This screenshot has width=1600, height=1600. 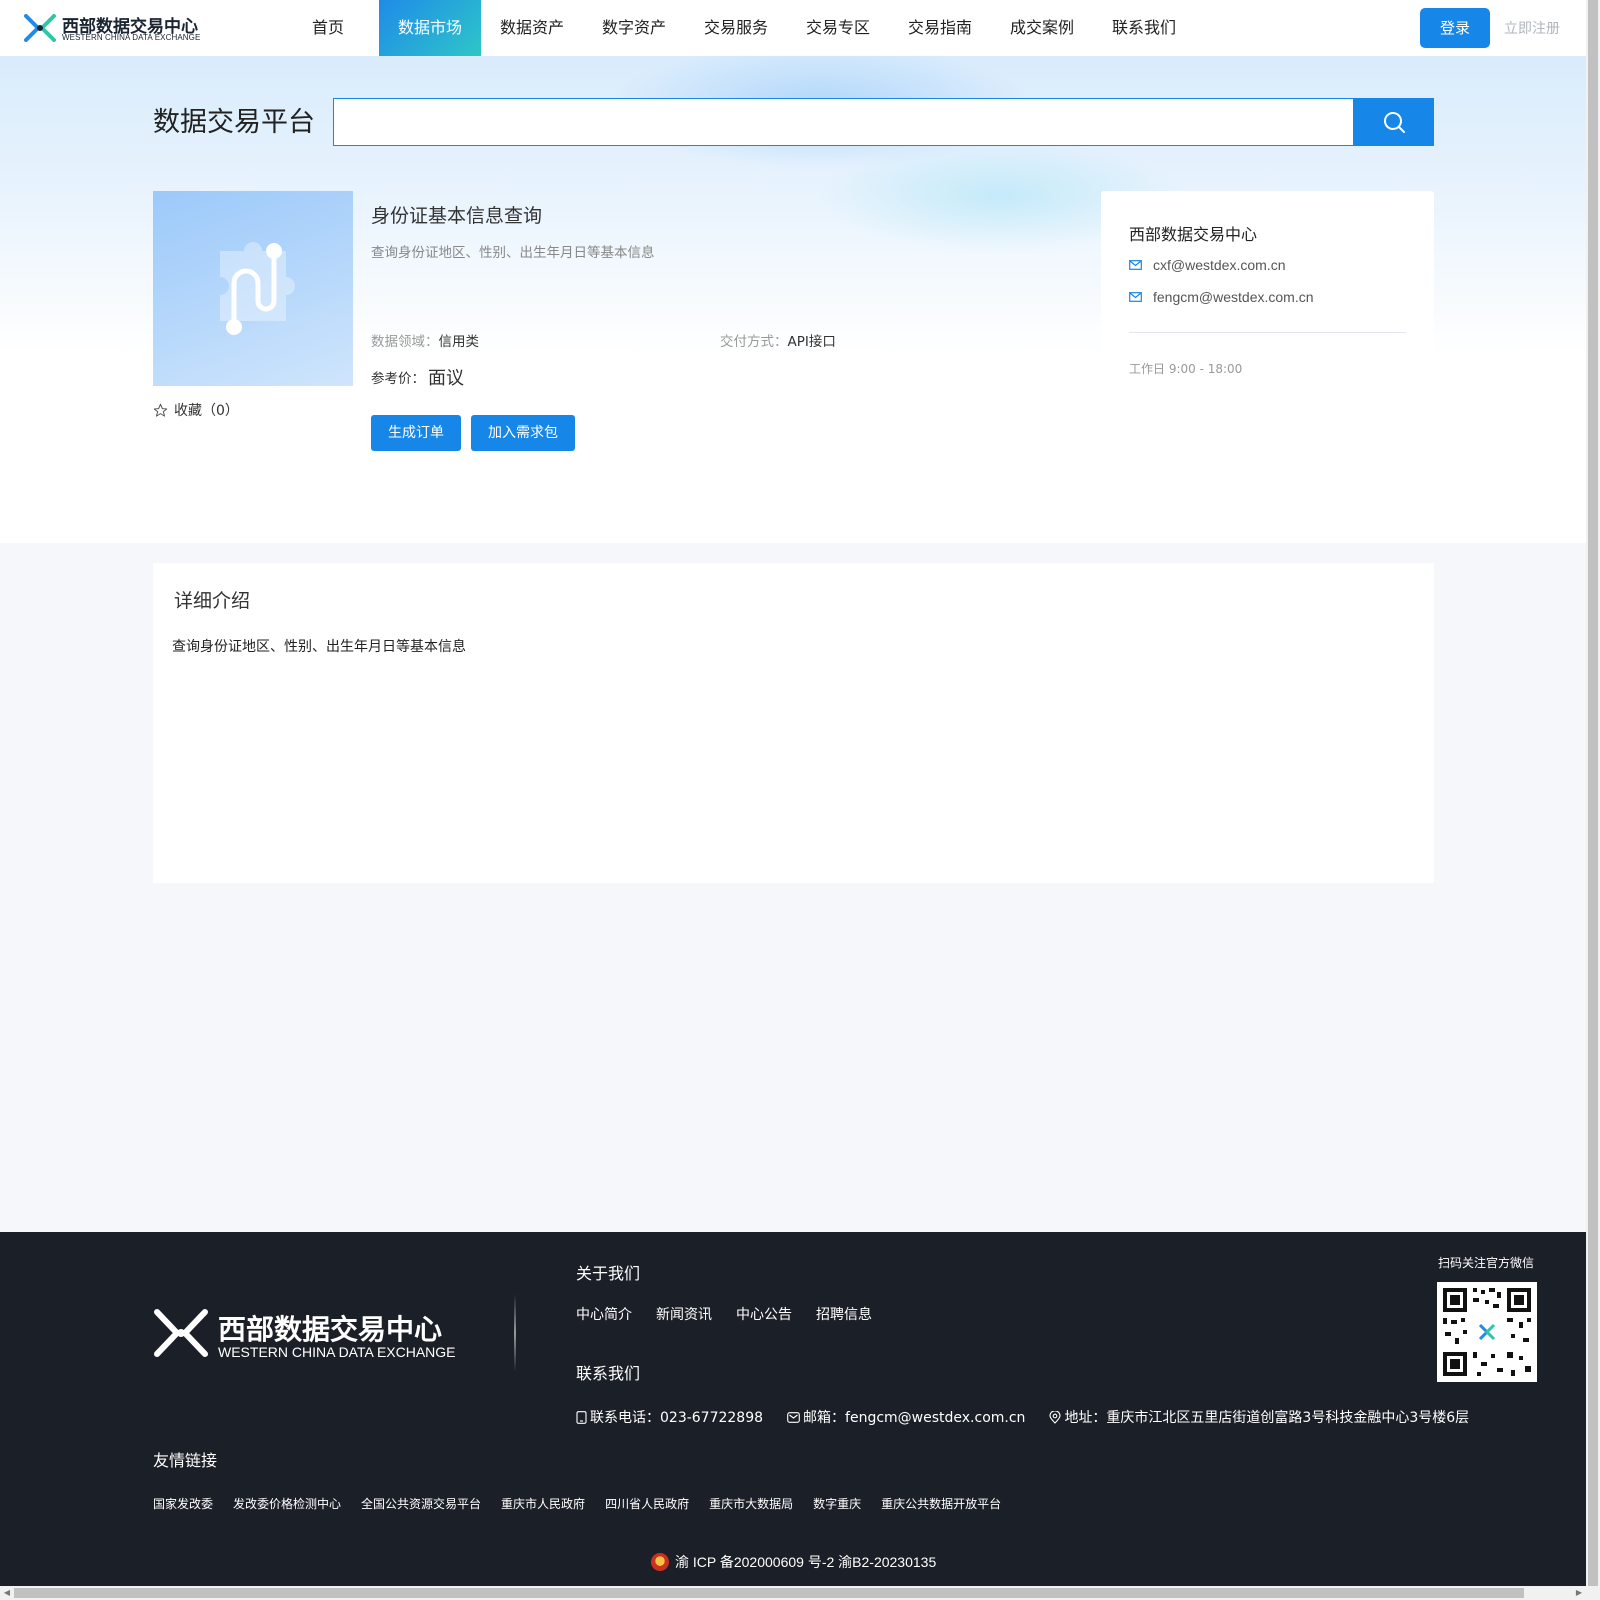 I want to click on contact-email-1: cxf@westdex.com.cn, so click(x=1207, y=265).